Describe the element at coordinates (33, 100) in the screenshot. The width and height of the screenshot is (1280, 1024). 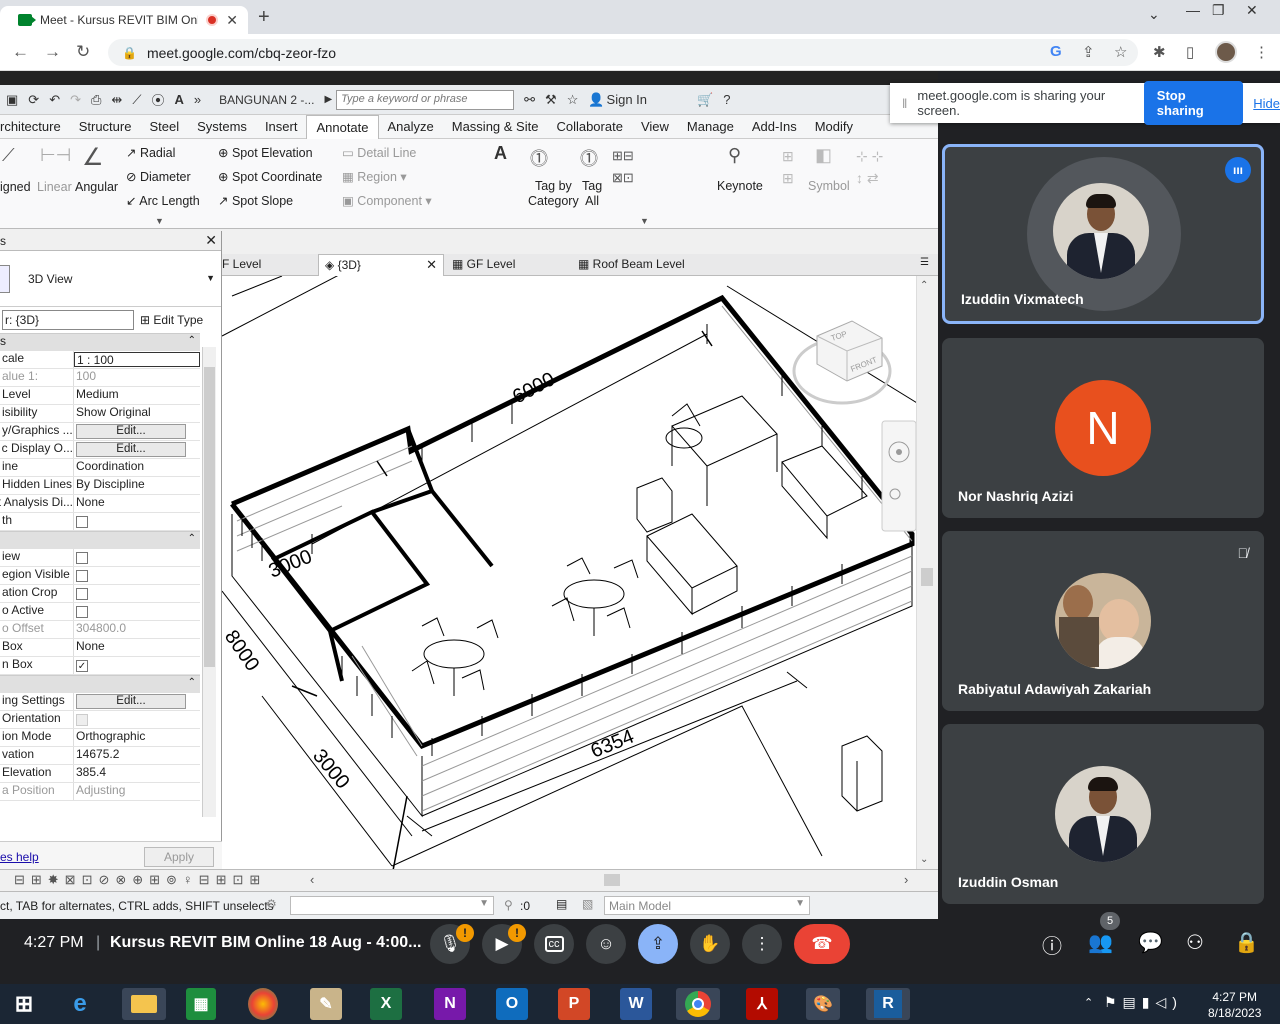
I see `sync-icon: ⟳` at that location.